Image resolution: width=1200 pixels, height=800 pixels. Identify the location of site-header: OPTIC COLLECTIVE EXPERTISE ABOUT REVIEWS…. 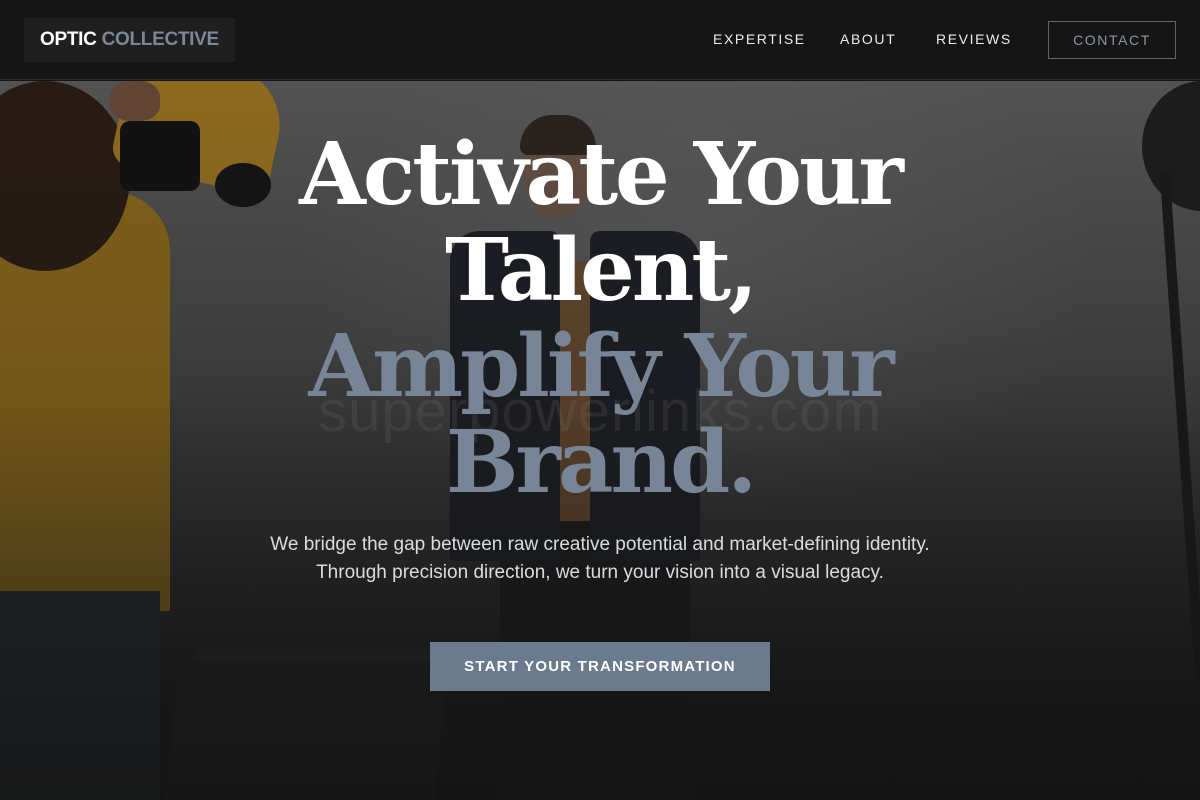
(600, 40).